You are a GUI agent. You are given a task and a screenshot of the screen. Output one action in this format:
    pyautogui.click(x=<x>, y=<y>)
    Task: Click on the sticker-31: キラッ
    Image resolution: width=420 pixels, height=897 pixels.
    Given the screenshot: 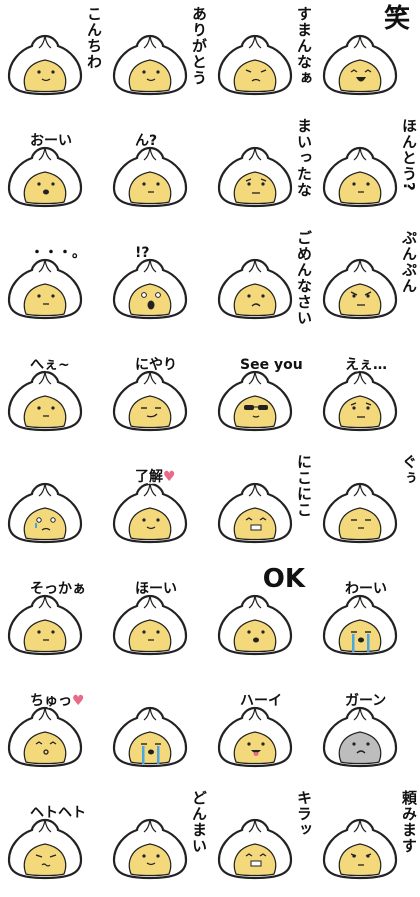 What is the action you would take?
    pyautogui.click(x=262, y=840)
    